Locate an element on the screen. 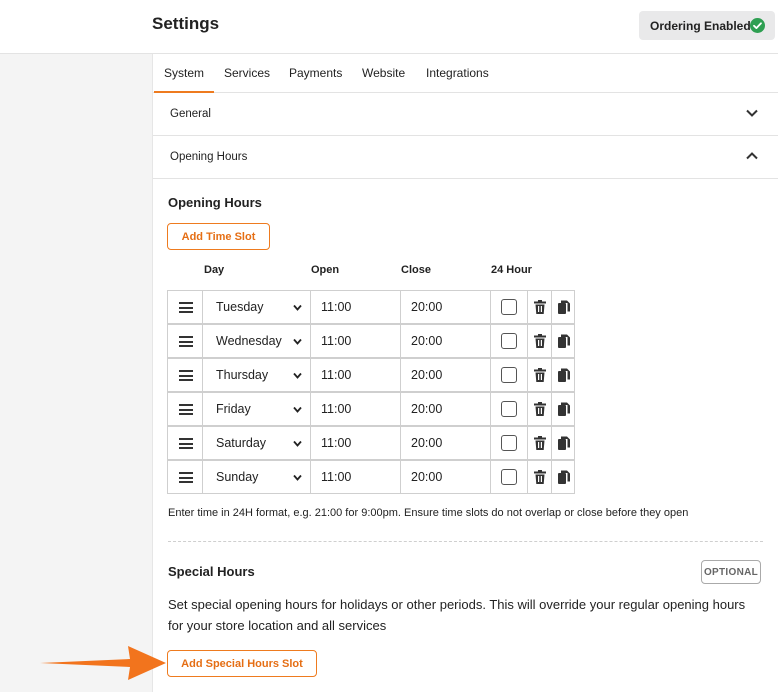  top-bar: Settings Ordering Enabled is located at coordinates (389, 27).